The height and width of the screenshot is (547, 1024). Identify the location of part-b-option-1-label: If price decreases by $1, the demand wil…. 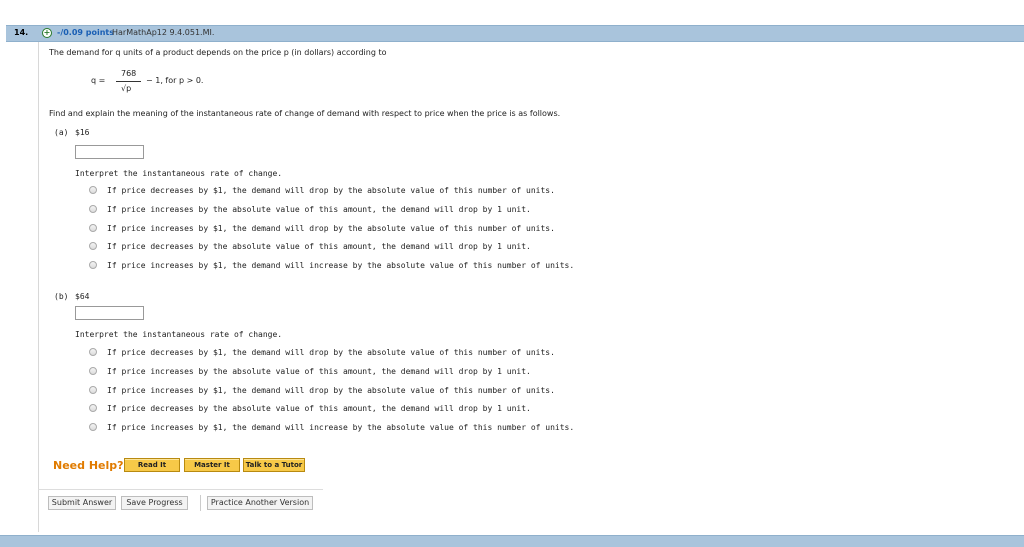
(331, 352).